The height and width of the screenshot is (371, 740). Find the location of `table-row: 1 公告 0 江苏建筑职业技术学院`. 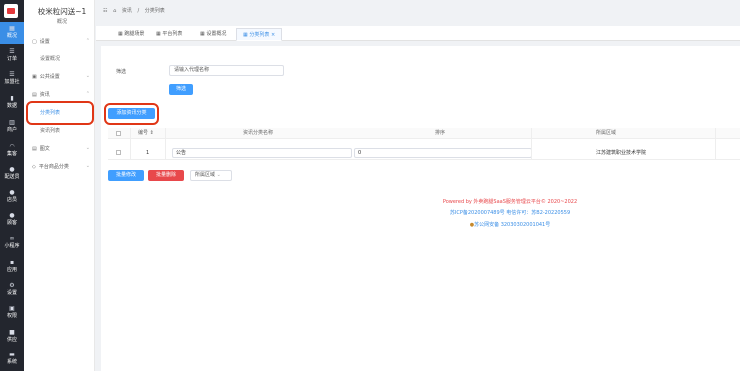

table-row: 1 公告 0 江苏建筑职业技术学院 is located at coordinates (424, 153).